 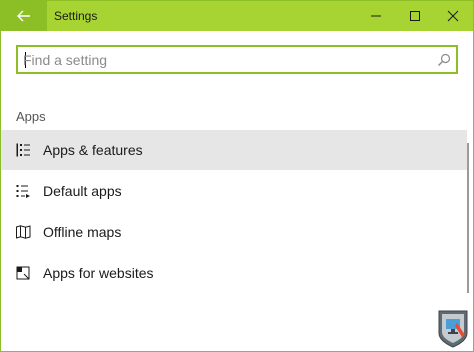 I want to click on nav-item-default-apps: Default apps, so click(x=234, y=191).